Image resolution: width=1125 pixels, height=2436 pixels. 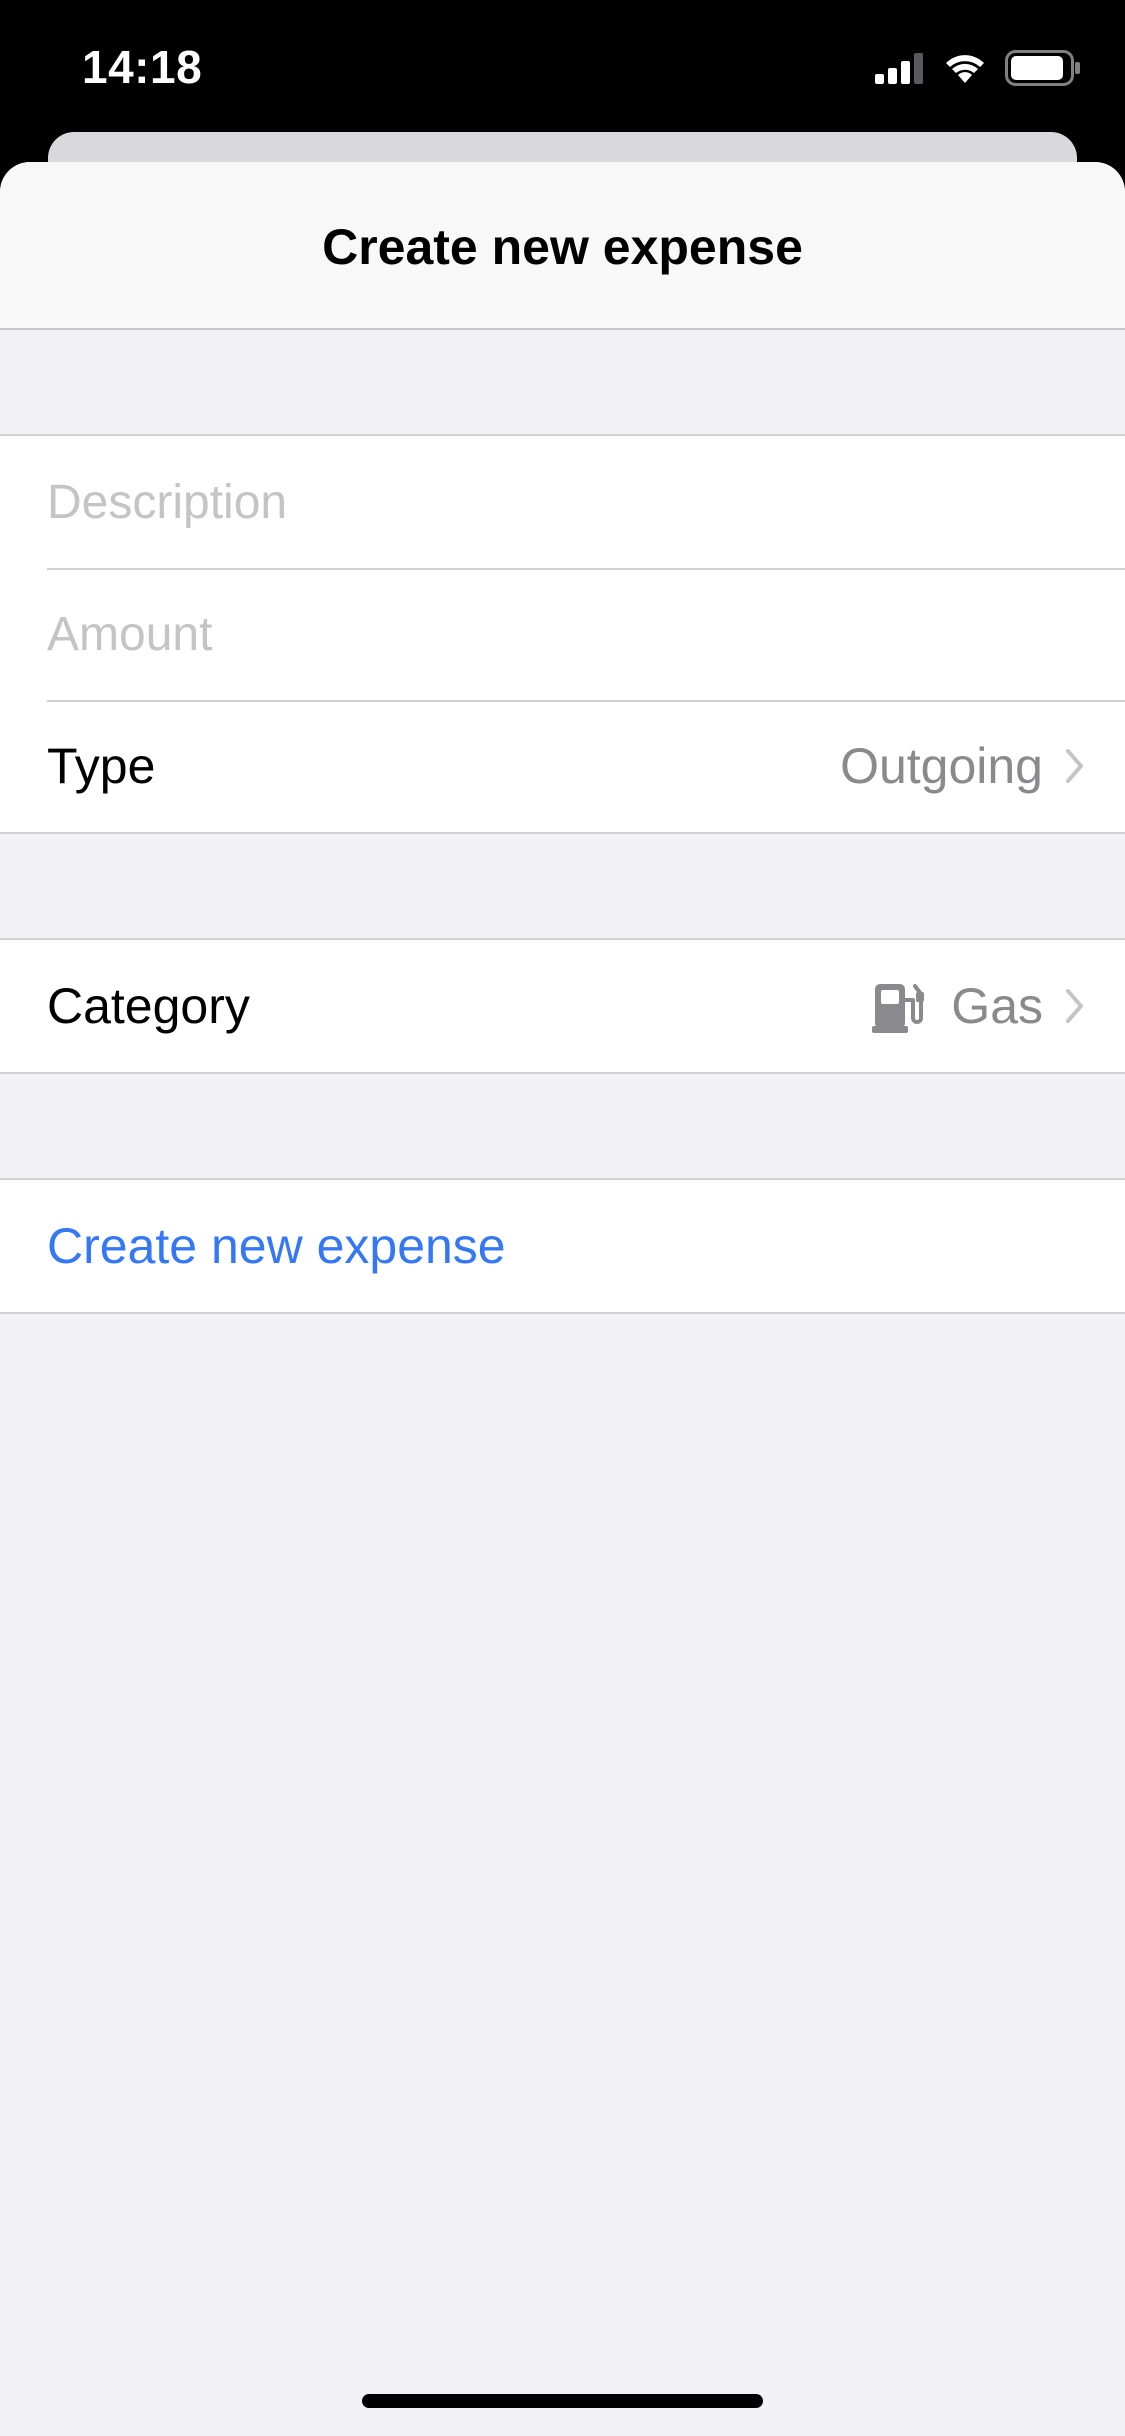 I want to click on category-row: Category Gas, so click(x=562, y=1006).